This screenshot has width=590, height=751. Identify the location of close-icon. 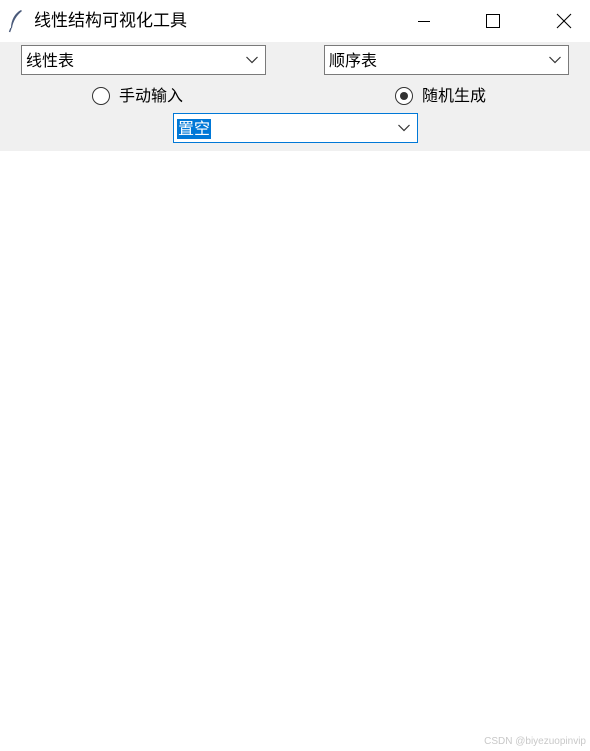
(564, 21).